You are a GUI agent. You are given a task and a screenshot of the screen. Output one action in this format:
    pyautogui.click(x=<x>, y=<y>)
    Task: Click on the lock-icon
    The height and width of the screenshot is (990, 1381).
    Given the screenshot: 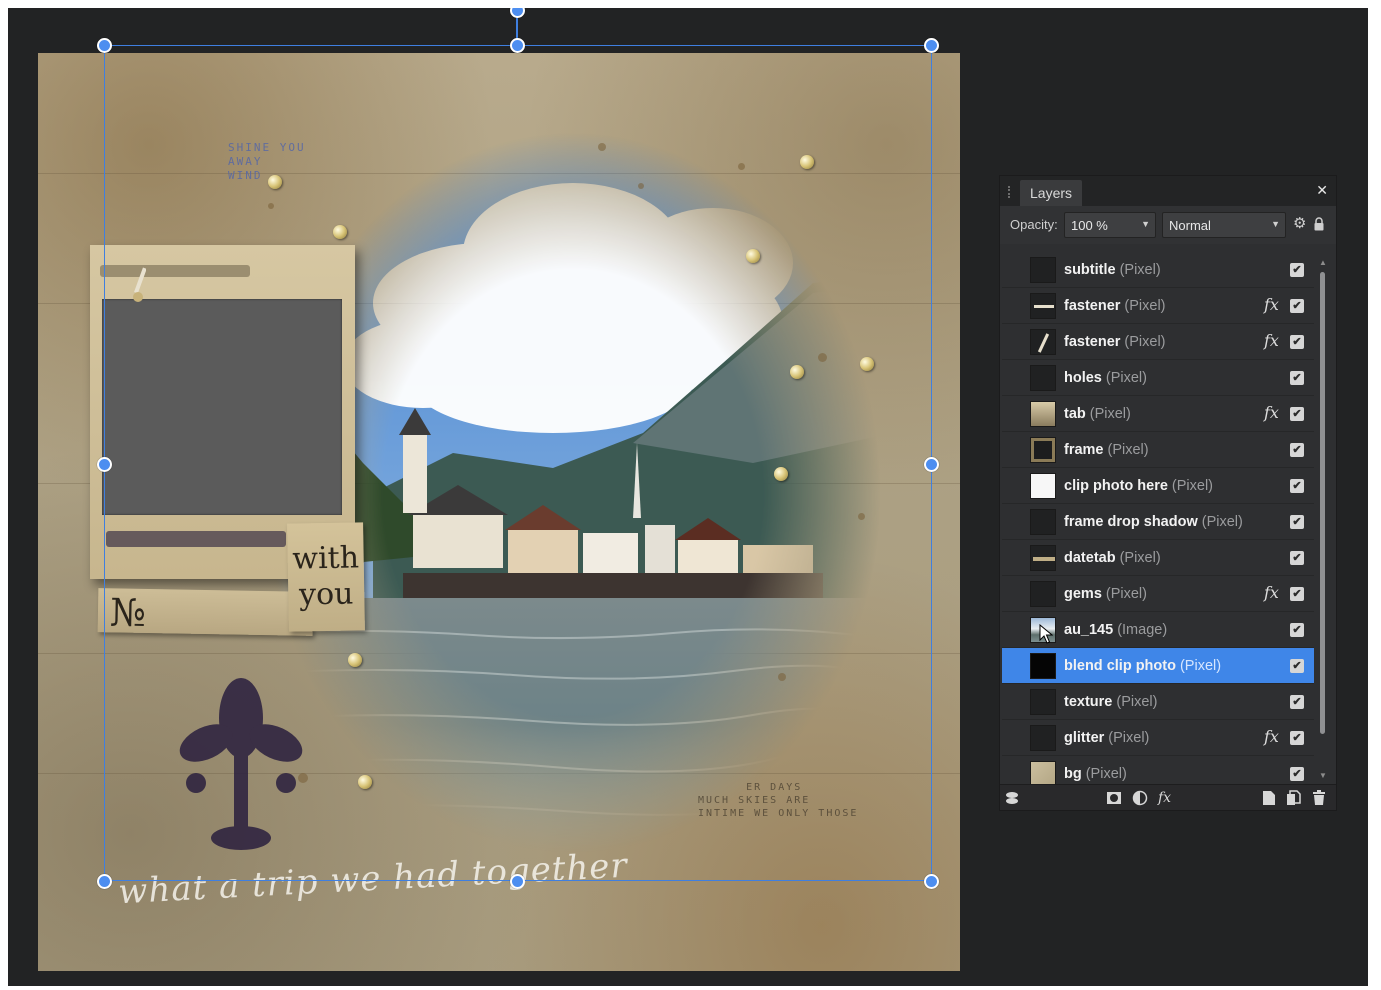 What is the action you would take?
    pyautogui.click(x=1319, y=224)
    